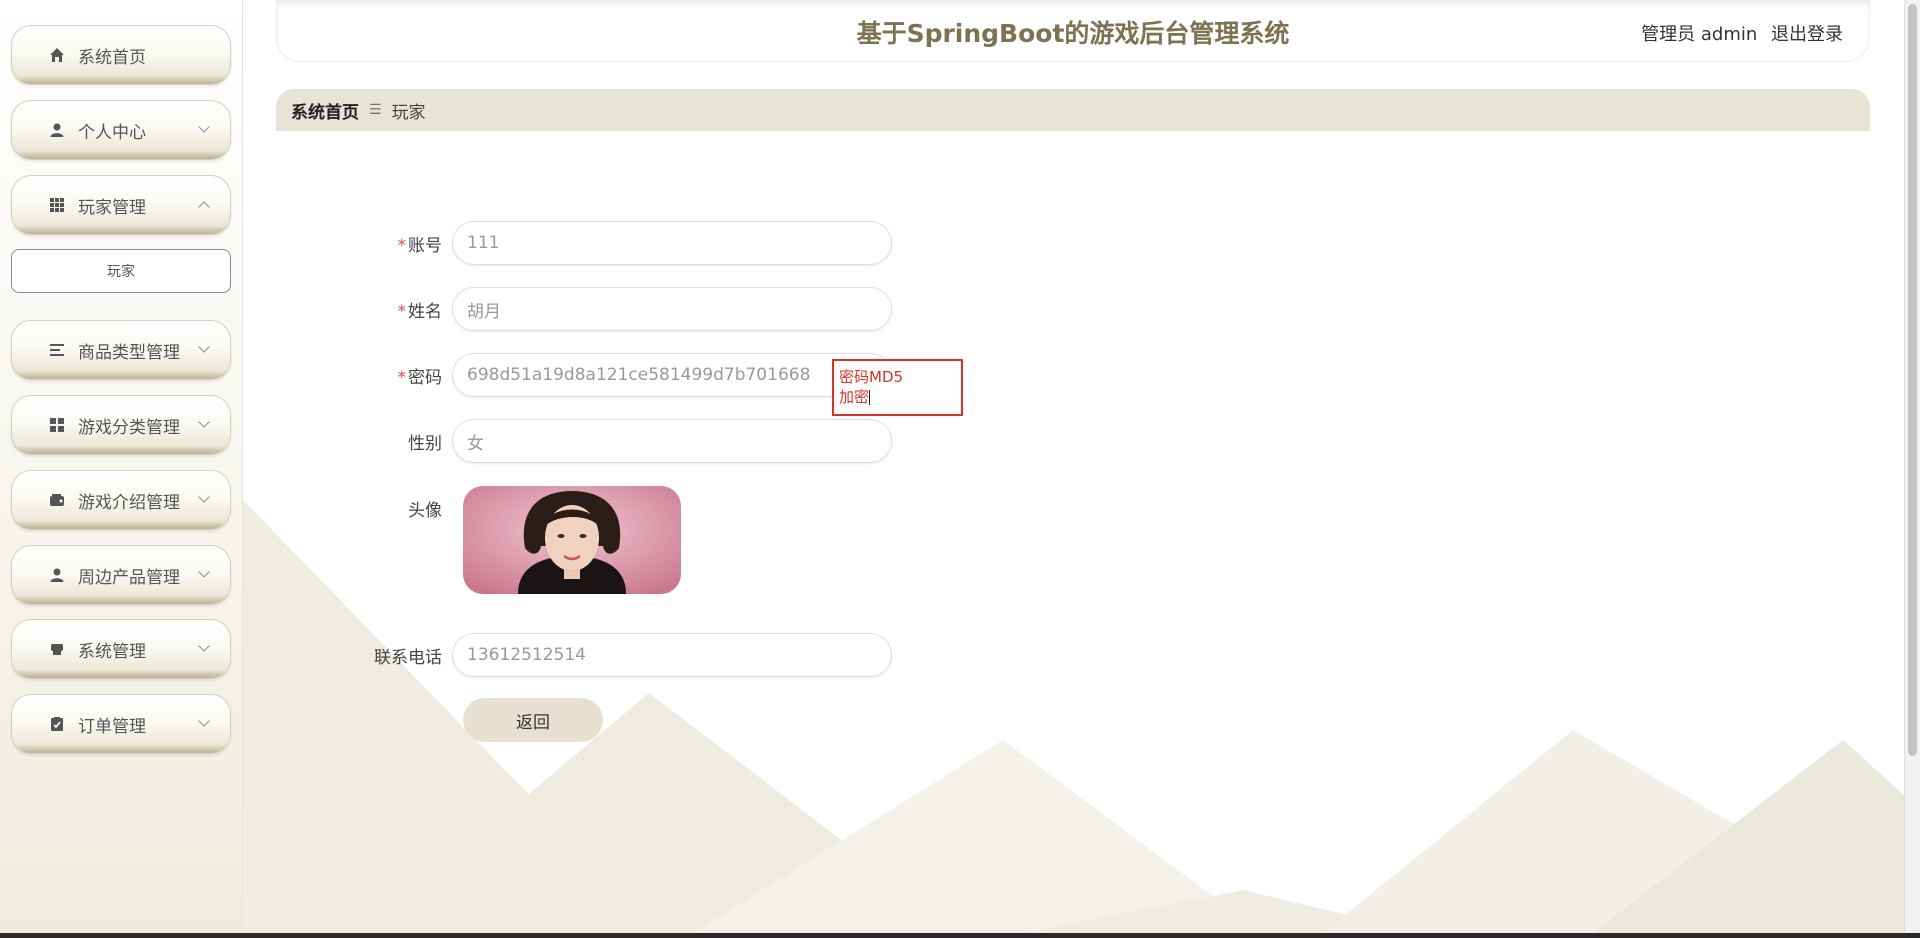  I want to click on grid-icon, so click(57, 205).